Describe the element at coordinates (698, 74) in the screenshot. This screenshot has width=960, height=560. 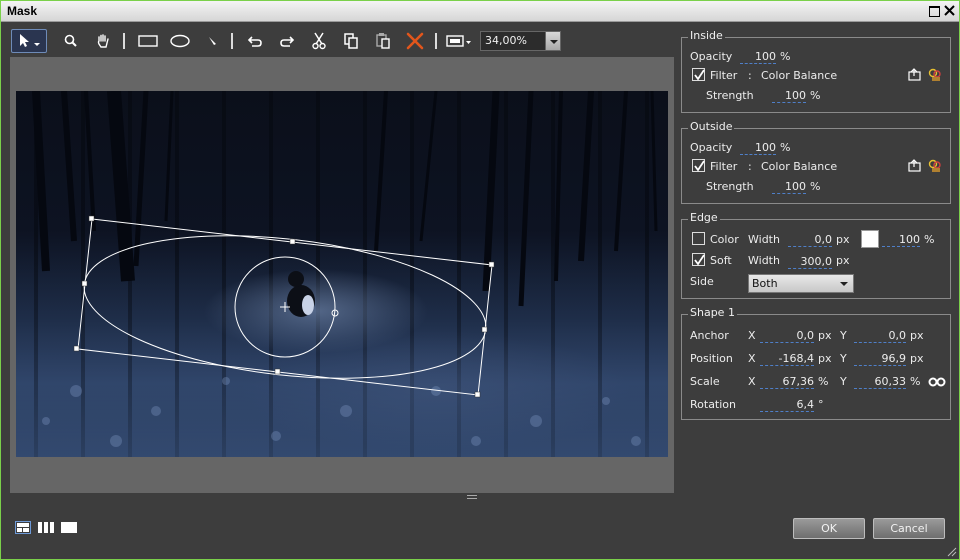
I see `inside-filter-checkbox` at that location.